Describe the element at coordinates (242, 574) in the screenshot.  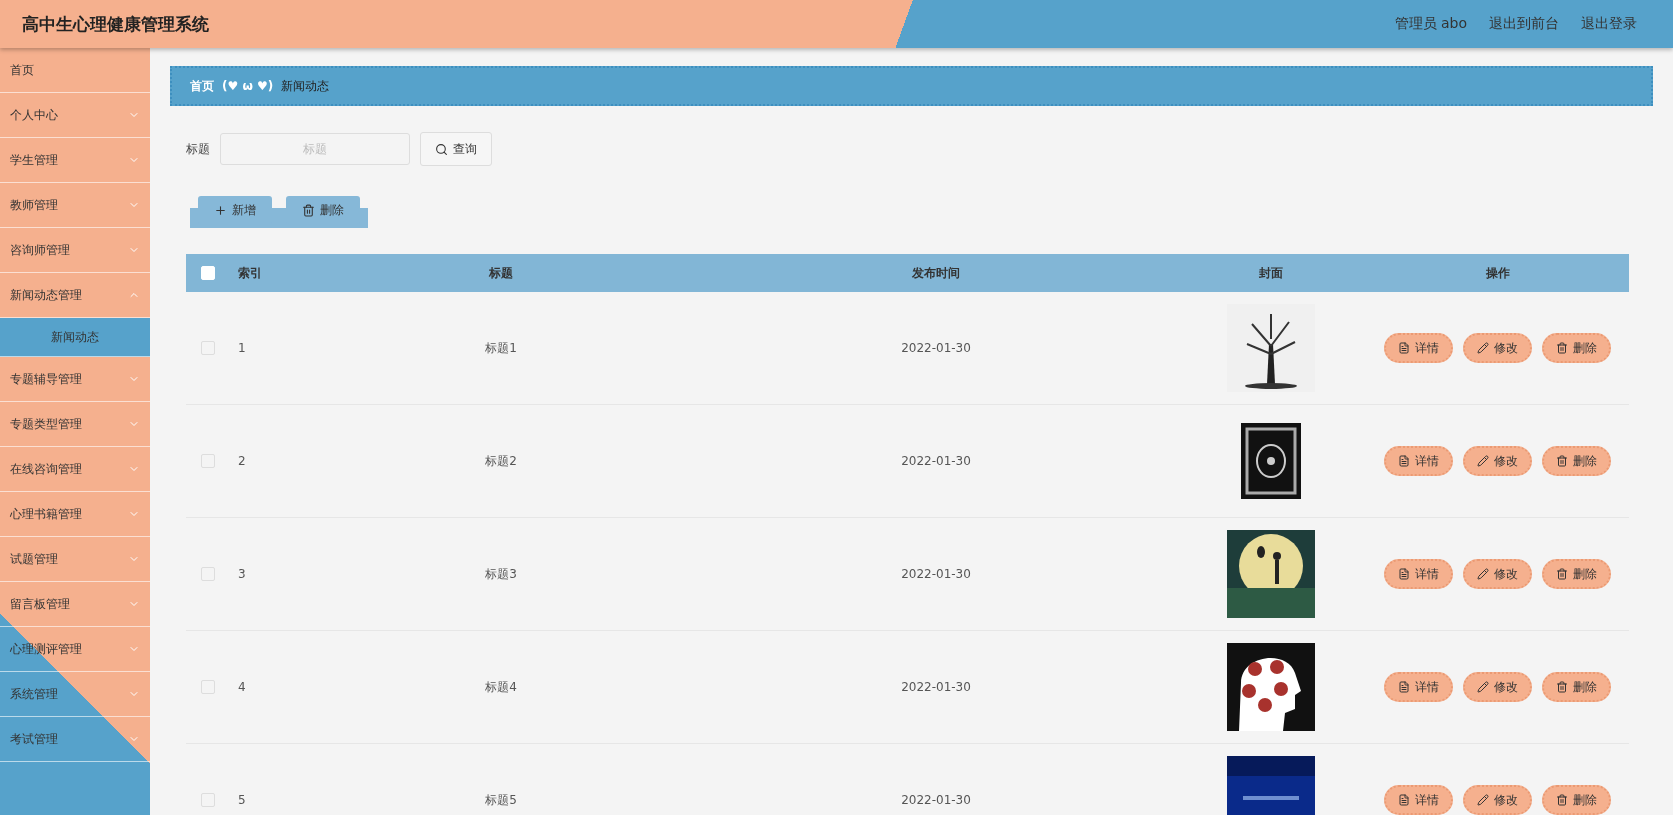
I see `table-cell-text: 3` at that location.